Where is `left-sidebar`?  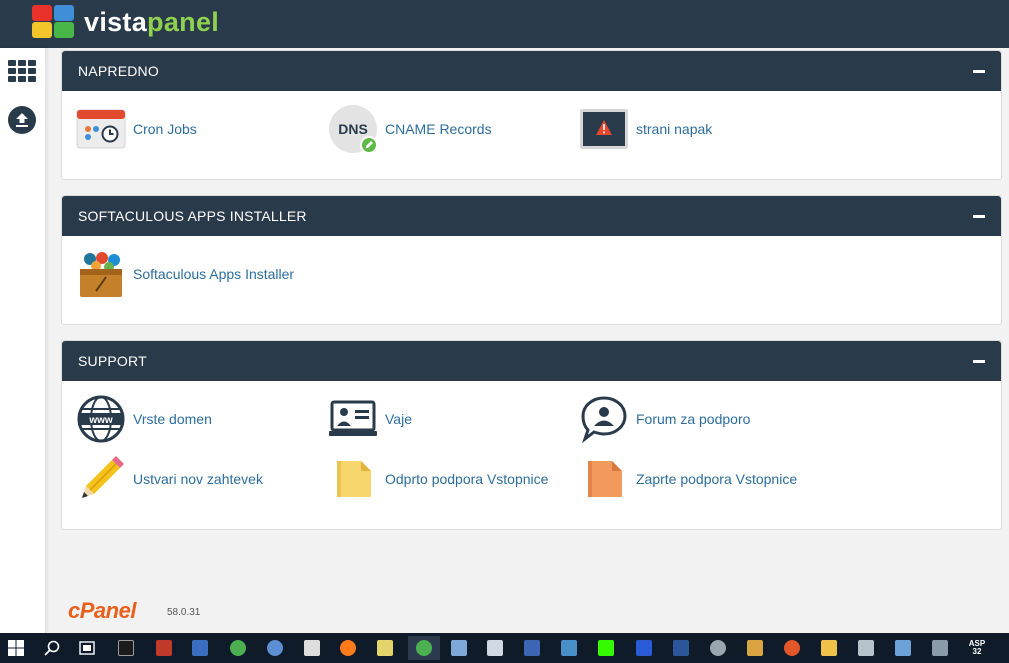
left-sidebar is located at coordinates (23, 340).